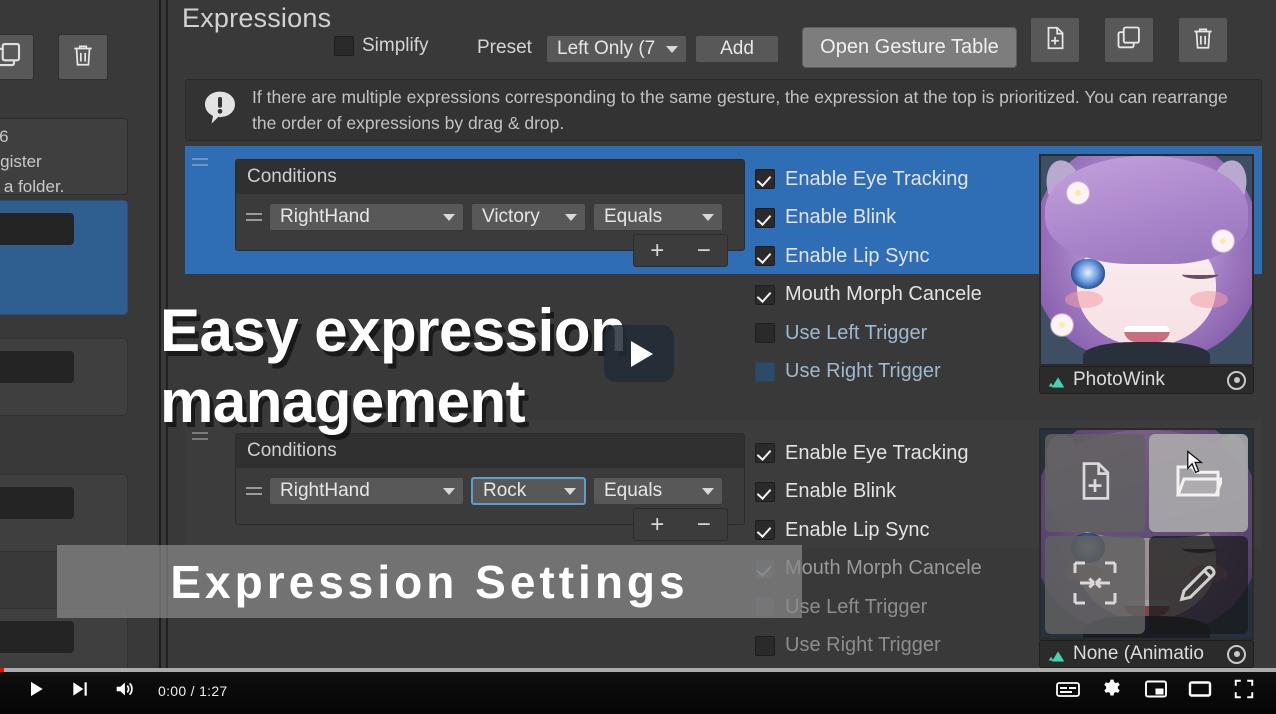 This screenshot has width=1276, height=714. Describe the element at coordinates (528, 491) in the screenshot. I see `gesture-dropdown: Rock` at that location.